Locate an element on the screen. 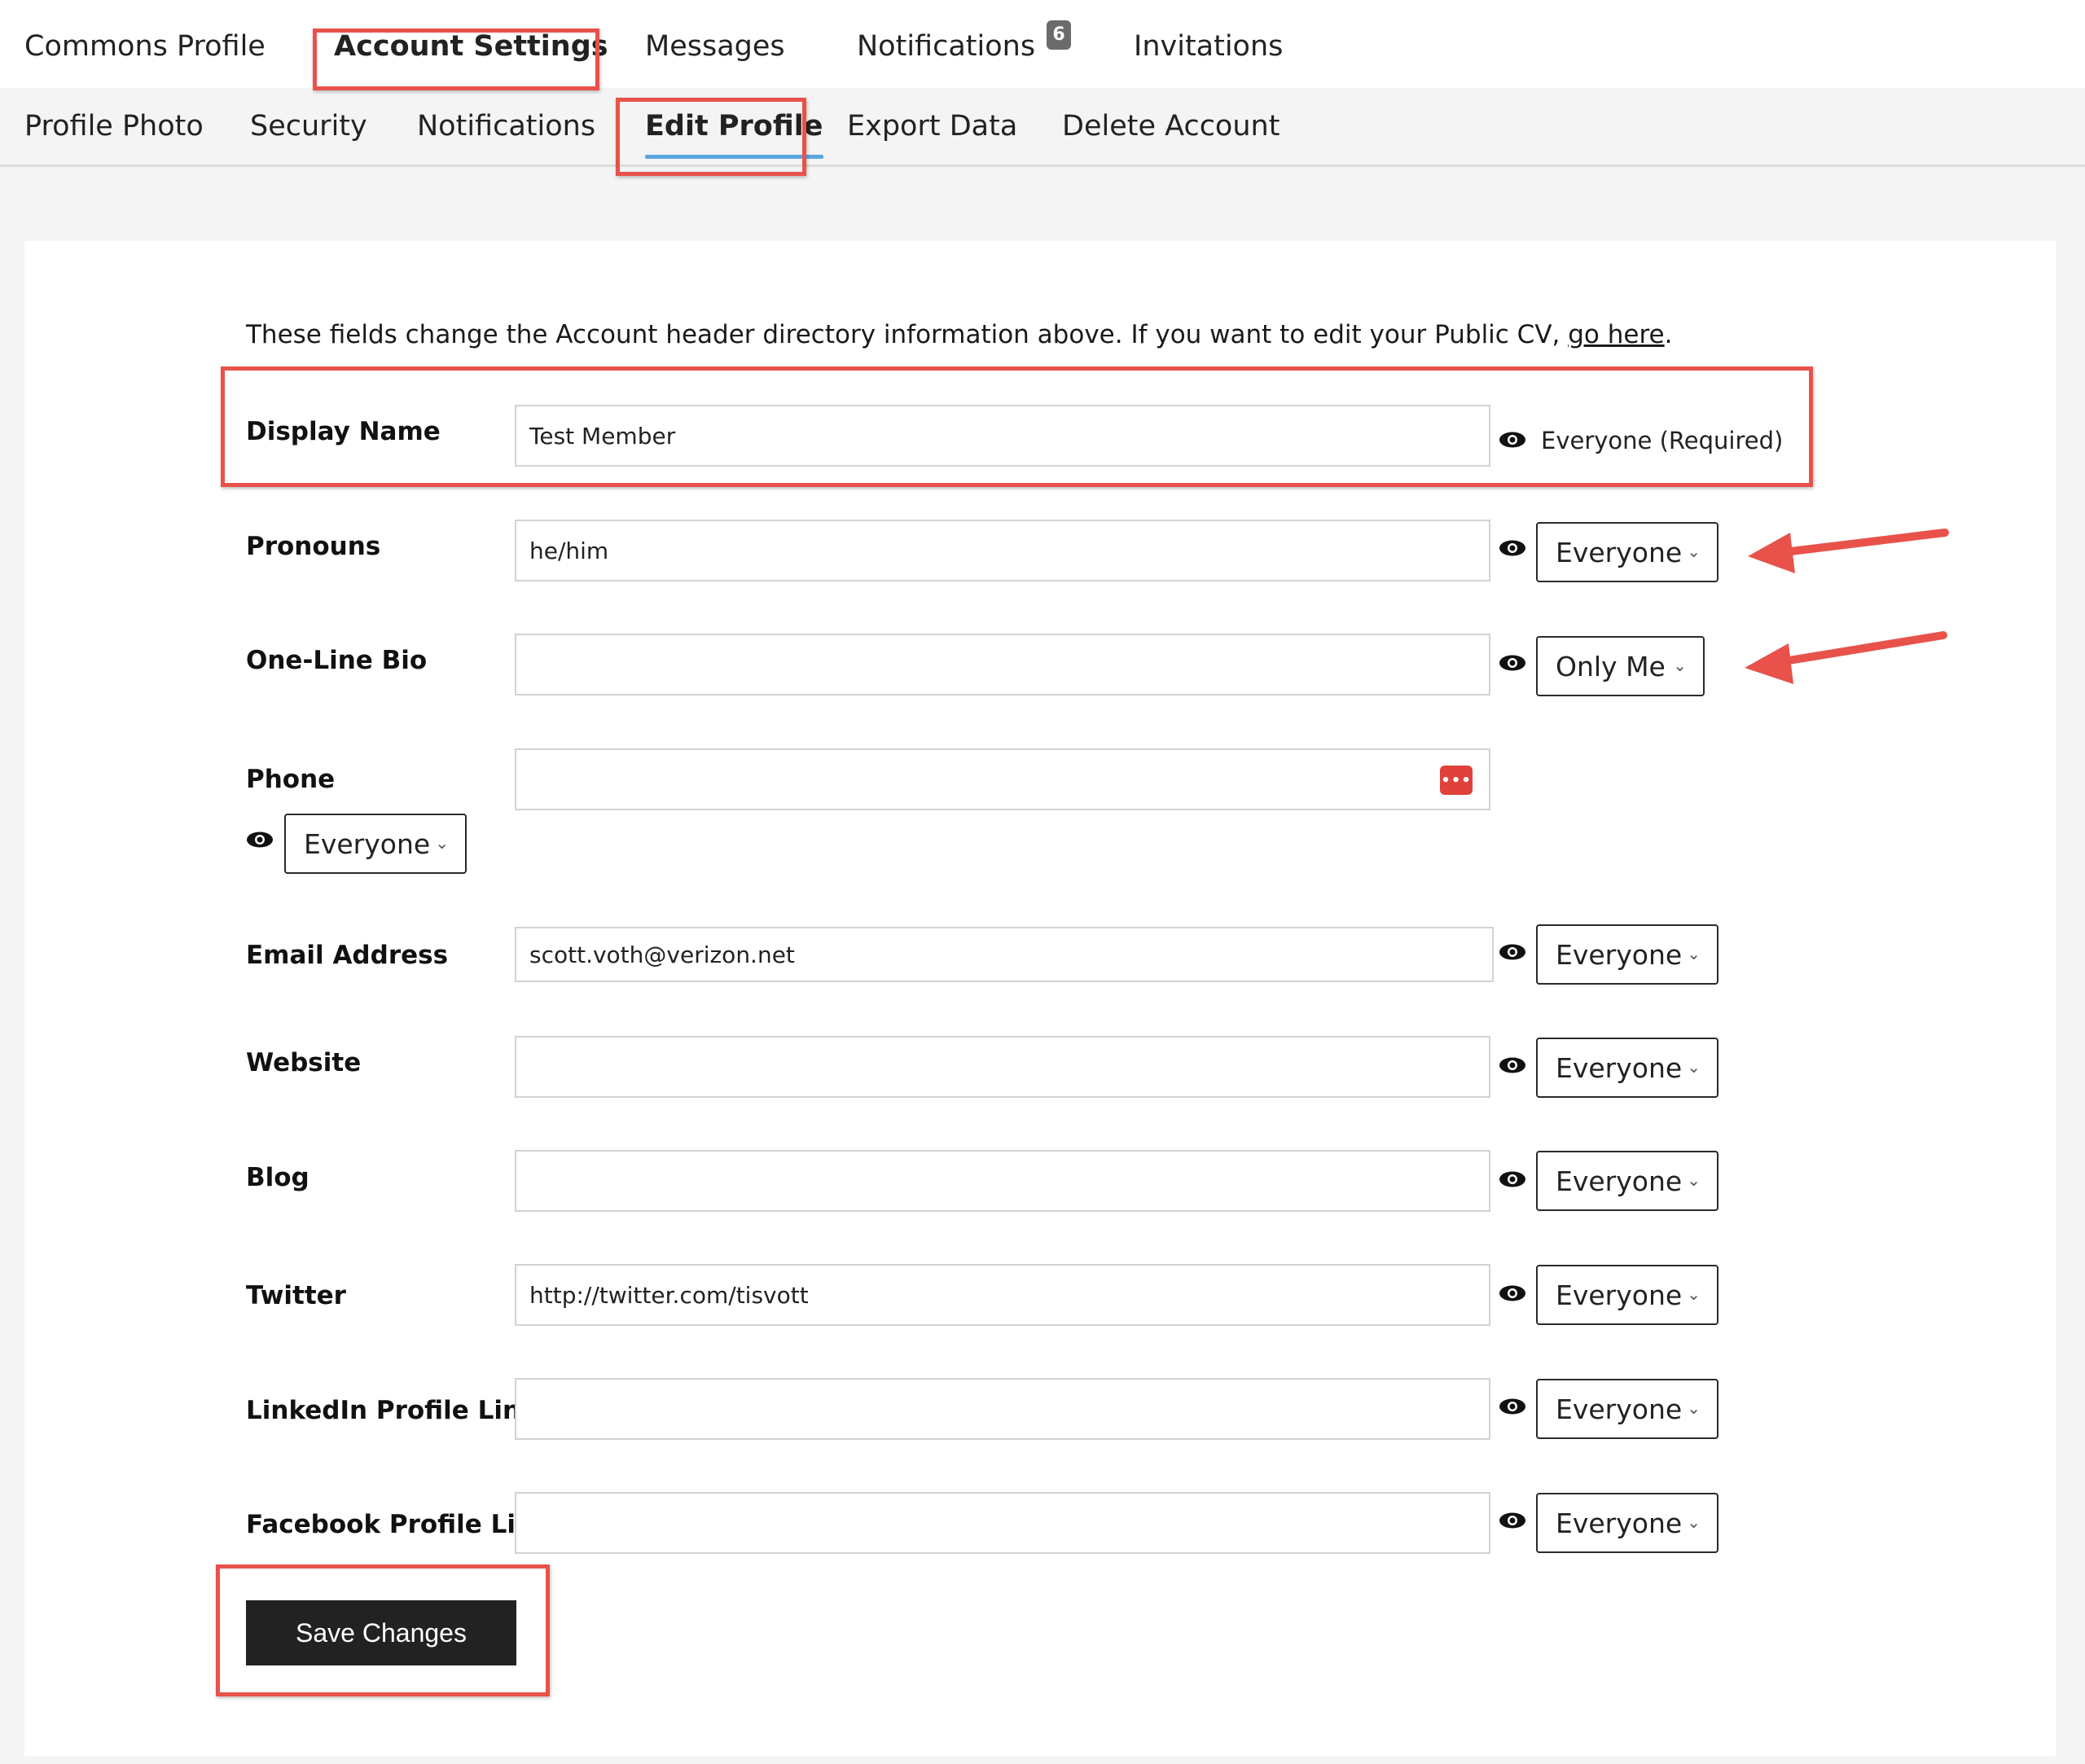  twitter-label: Twitter is located at coordinates (296, 1295).